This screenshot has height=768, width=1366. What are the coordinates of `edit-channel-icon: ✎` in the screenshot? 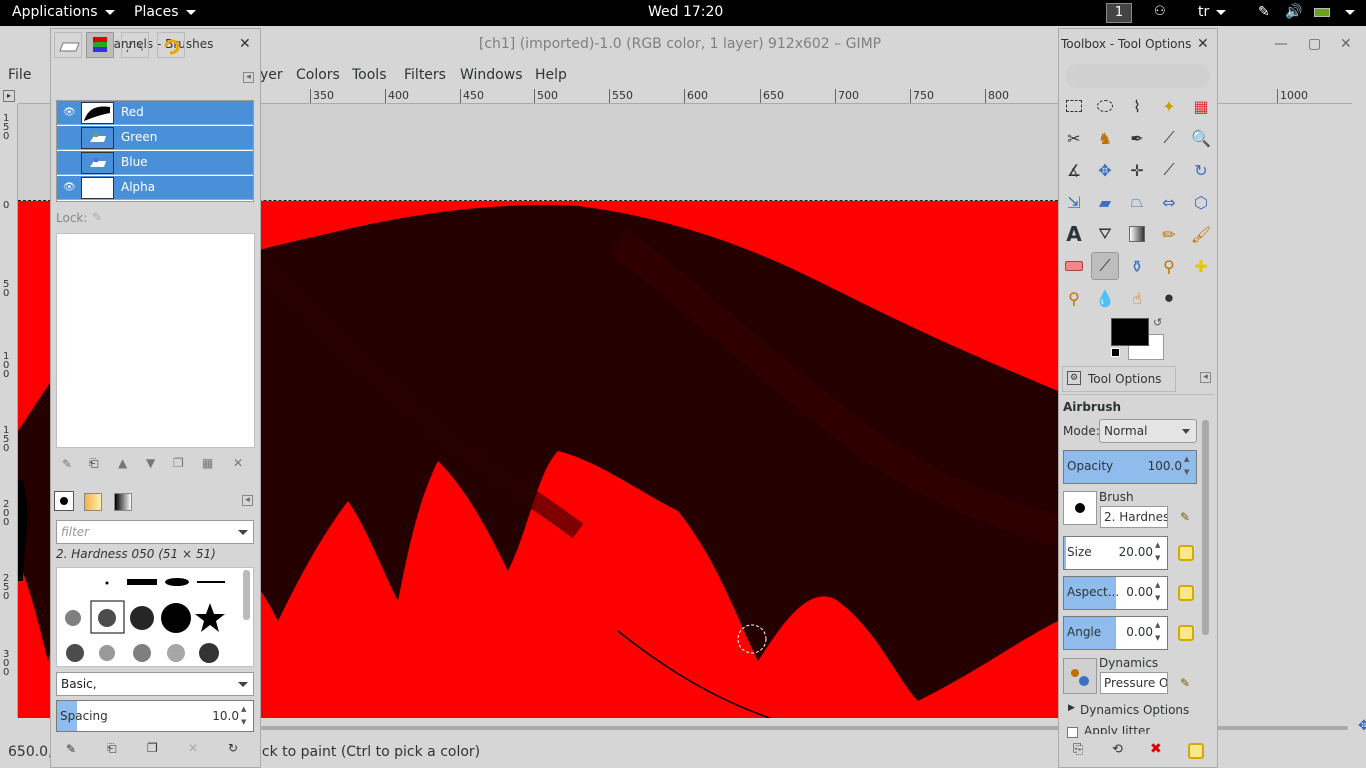 It's located at (67, 464).